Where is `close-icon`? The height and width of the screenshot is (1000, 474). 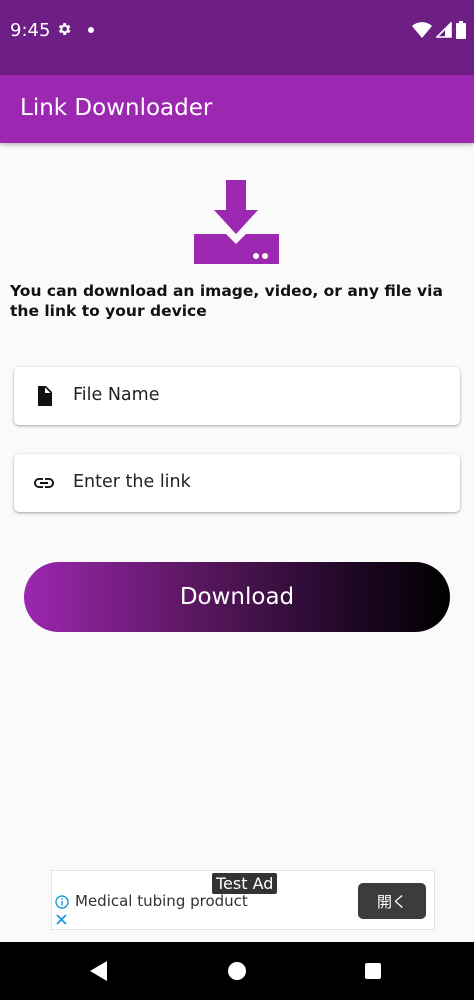 close-icon is located at coordinates (61, 919).